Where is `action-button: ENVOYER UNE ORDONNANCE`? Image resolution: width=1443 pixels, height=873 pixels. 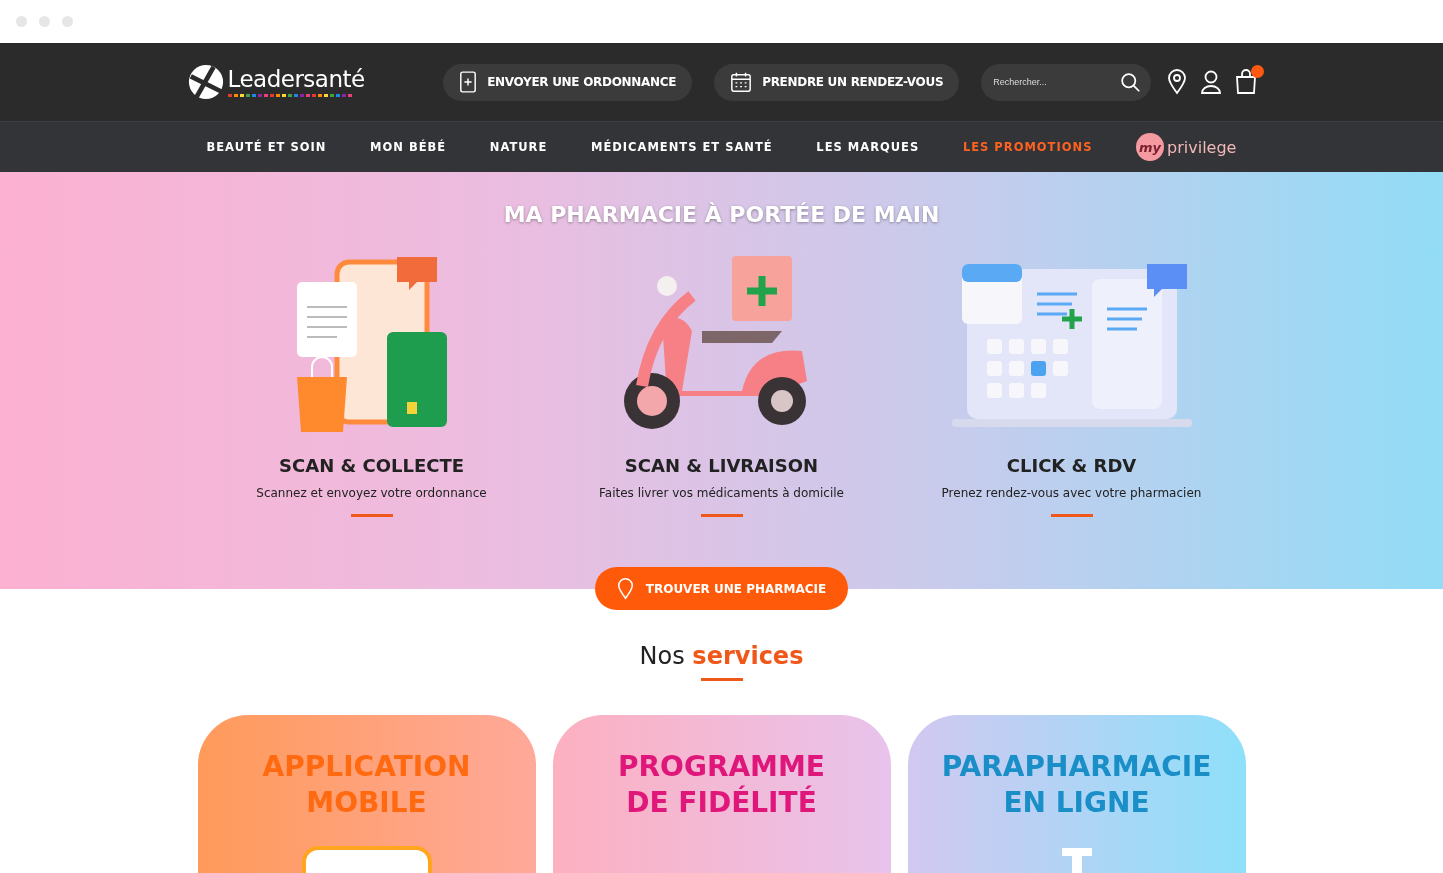
action-button: ENVOYER UNE ORDONNANCE is located at coordinates (568, 82).